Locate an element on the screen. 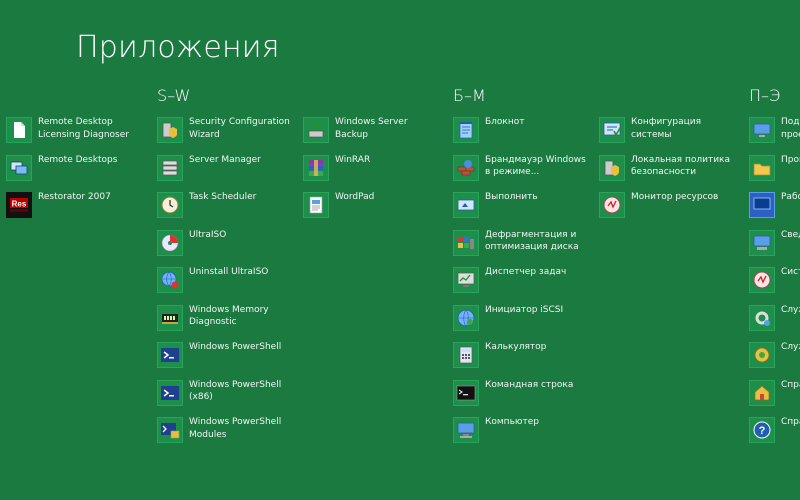 This screenshot has width=800, height=500. app-task-manager: Диспетчер задач is located at coordinates (519, 283).